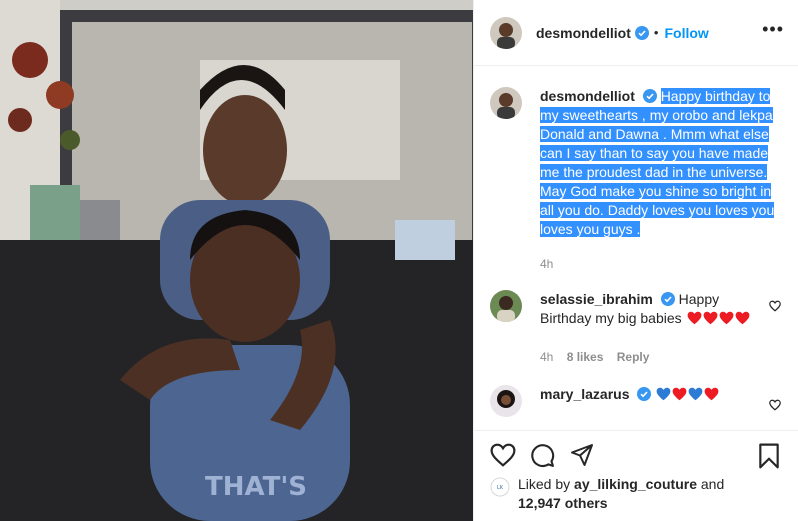 The height and width of the screenshot is (521, 798). What do you see at coordinates (590, 229) in the screenshot?
I see `caption-line: loves you guys .` at bounding box center [590, 229].